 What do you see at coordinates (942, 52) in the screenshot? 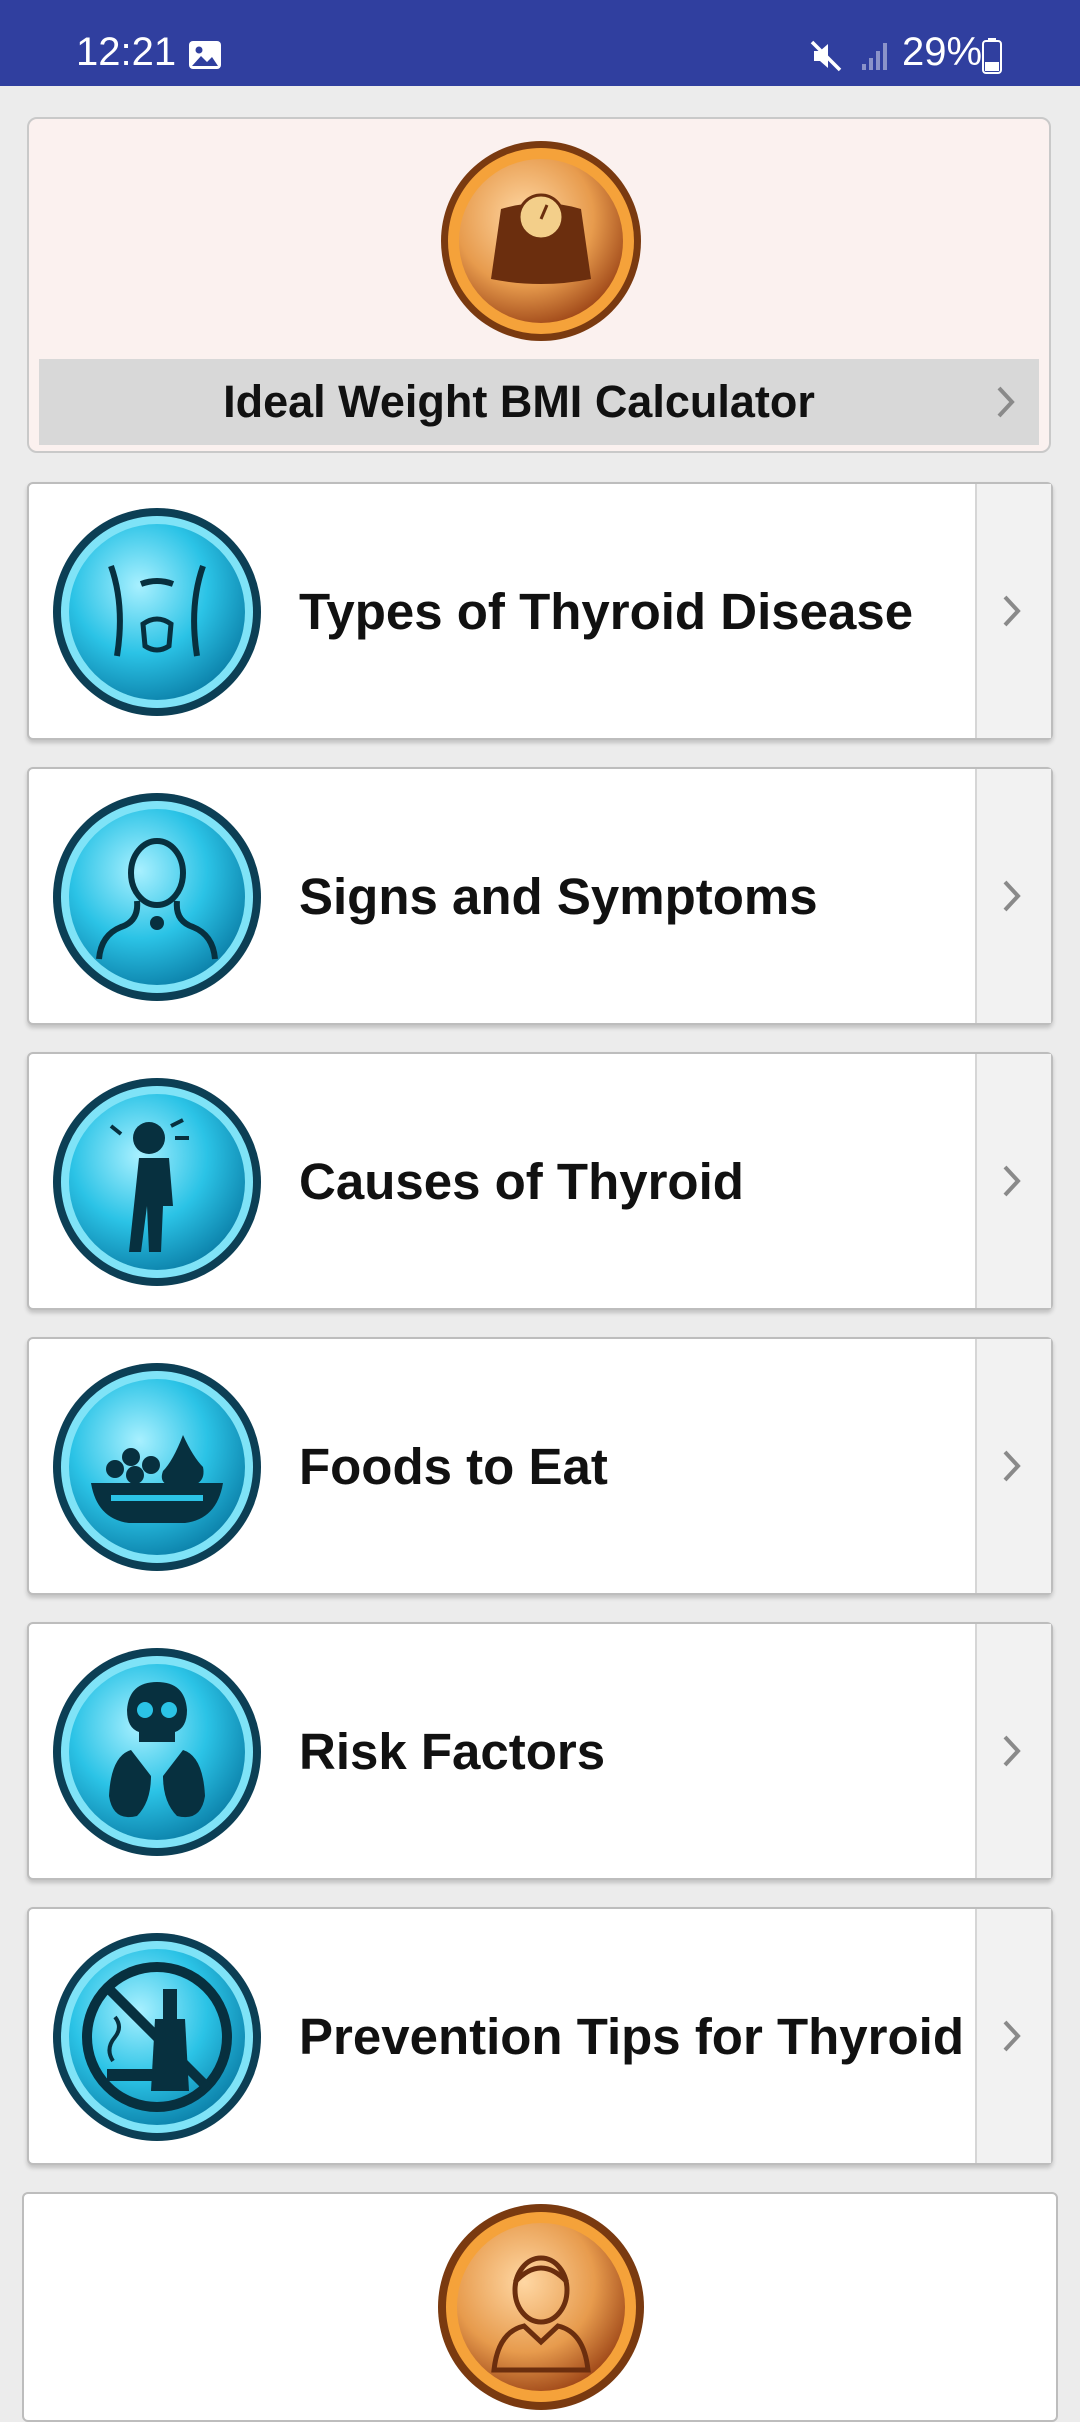
I see `battery-percent: 29%` at bounding box center [942, 52].